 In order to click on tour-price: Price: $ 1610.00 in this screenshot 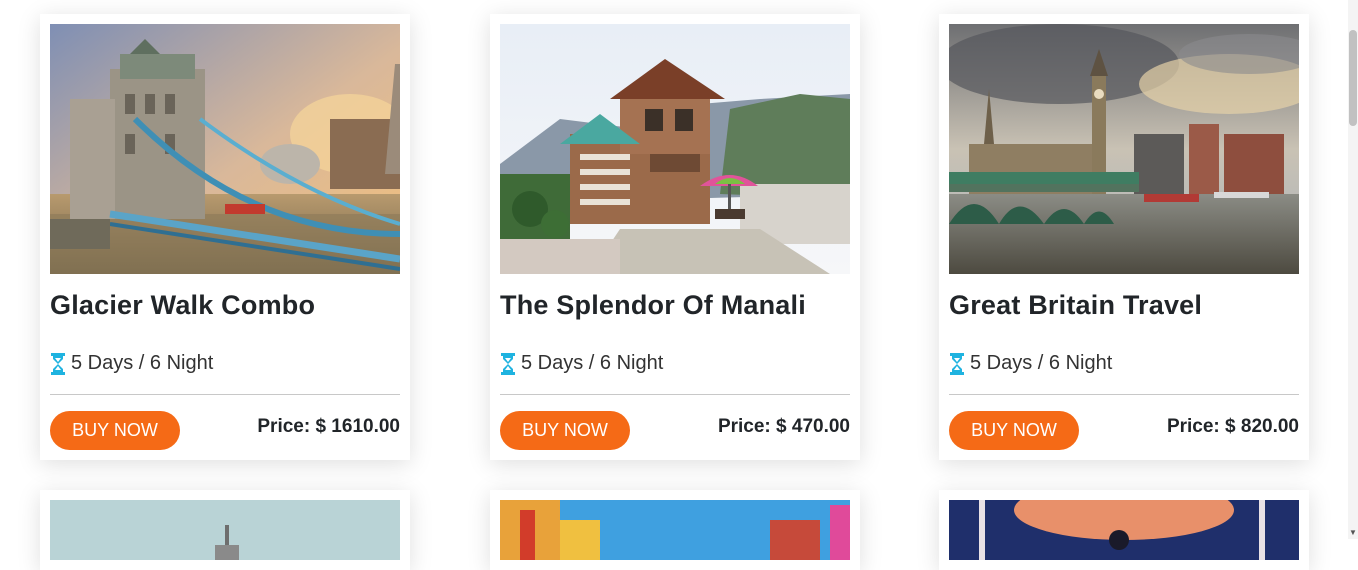, I will do `click(328, 426)`.